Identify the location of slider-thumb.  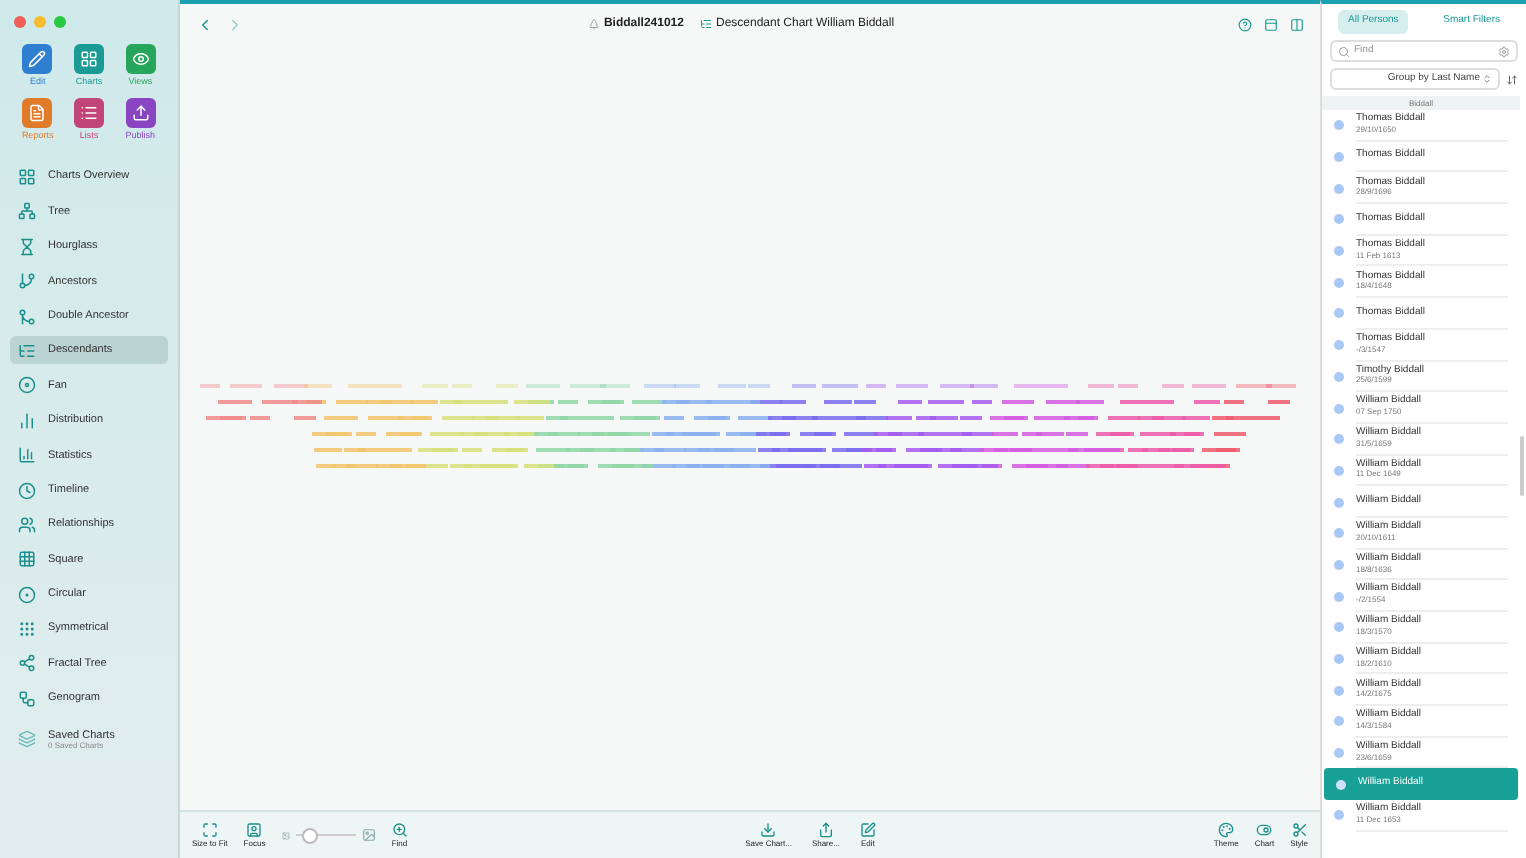
(310, 835).